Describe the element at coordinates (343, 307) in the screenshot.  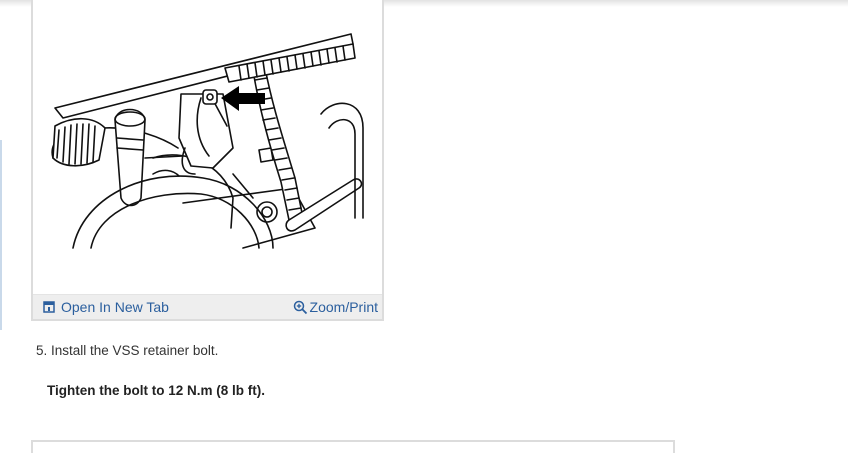
I see `zoom-print-label: Zoom/Print` at that location.